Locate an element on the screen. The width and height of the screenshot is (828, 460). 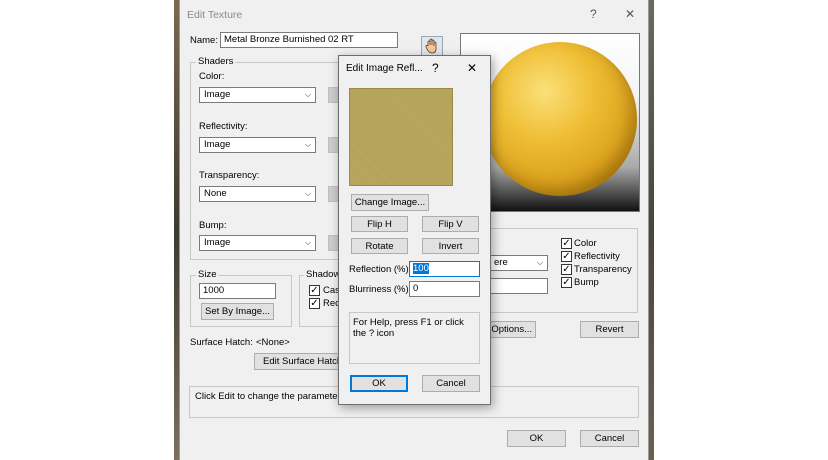
preview-sphere is located at coordinates (560, 119).